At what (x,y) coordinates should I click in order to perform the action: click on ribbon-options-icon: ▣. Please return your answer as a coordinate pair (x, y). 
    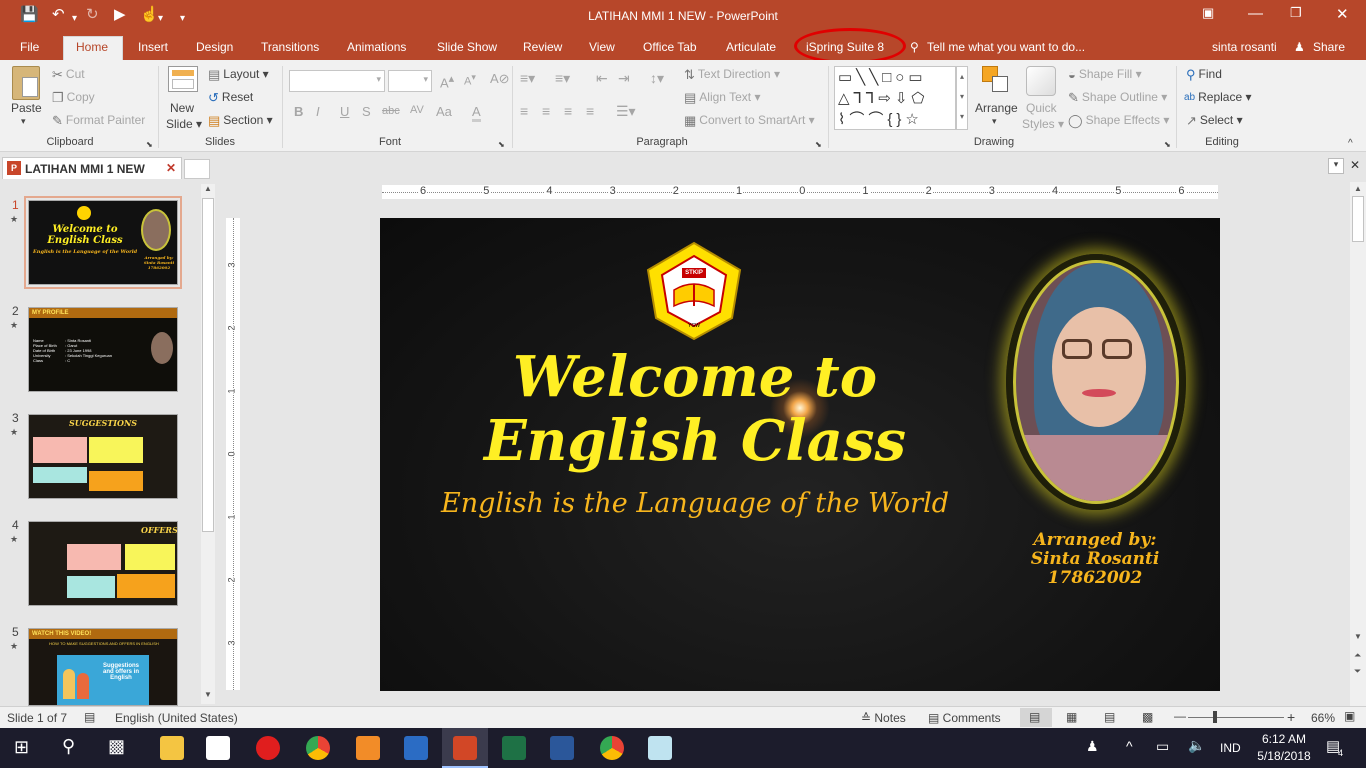
    Looking at the image, I should click on (1208, 13).